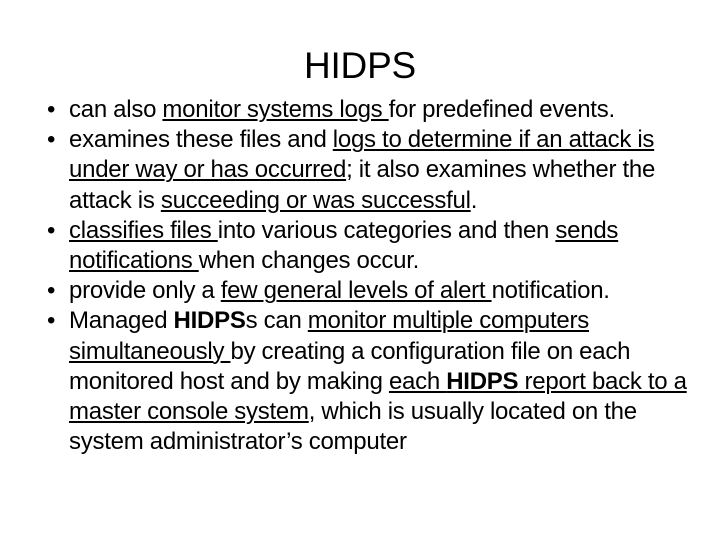 This screenshot has height=540, width=720. Describe the element at coordinates (550, 291) in the screenshot. I see `text-run: notification.` at that location.